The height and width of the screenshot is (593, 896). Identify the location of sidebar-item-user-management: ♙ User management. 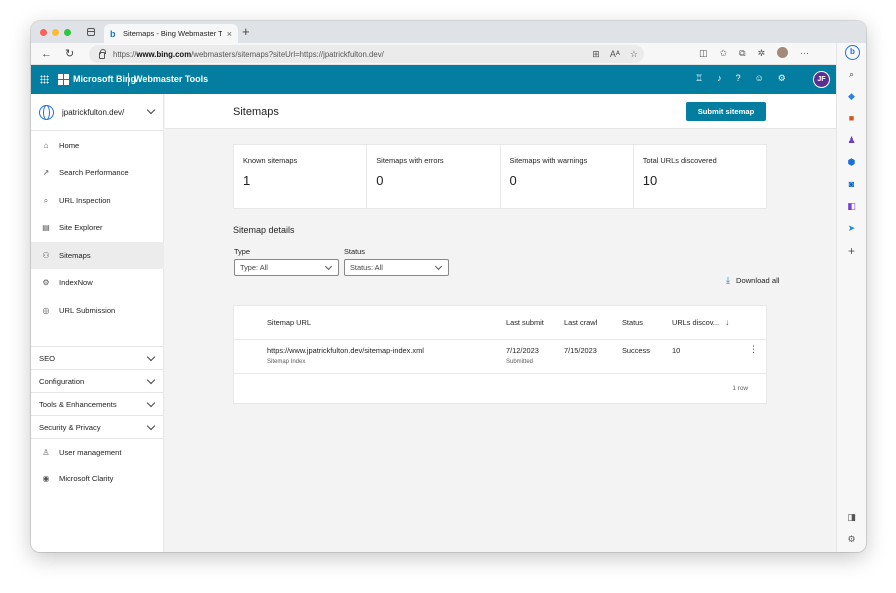
(97, 451).